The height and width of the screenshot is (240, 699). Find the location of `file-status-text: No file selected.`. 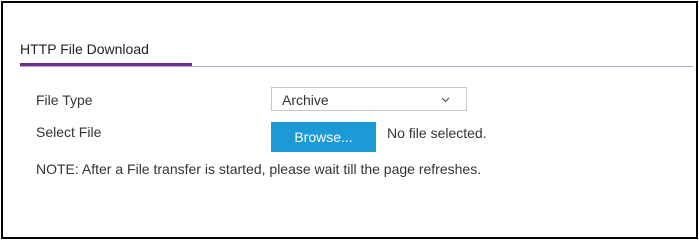

file-status-text: No file selected. is located at coordinates (437, 133).